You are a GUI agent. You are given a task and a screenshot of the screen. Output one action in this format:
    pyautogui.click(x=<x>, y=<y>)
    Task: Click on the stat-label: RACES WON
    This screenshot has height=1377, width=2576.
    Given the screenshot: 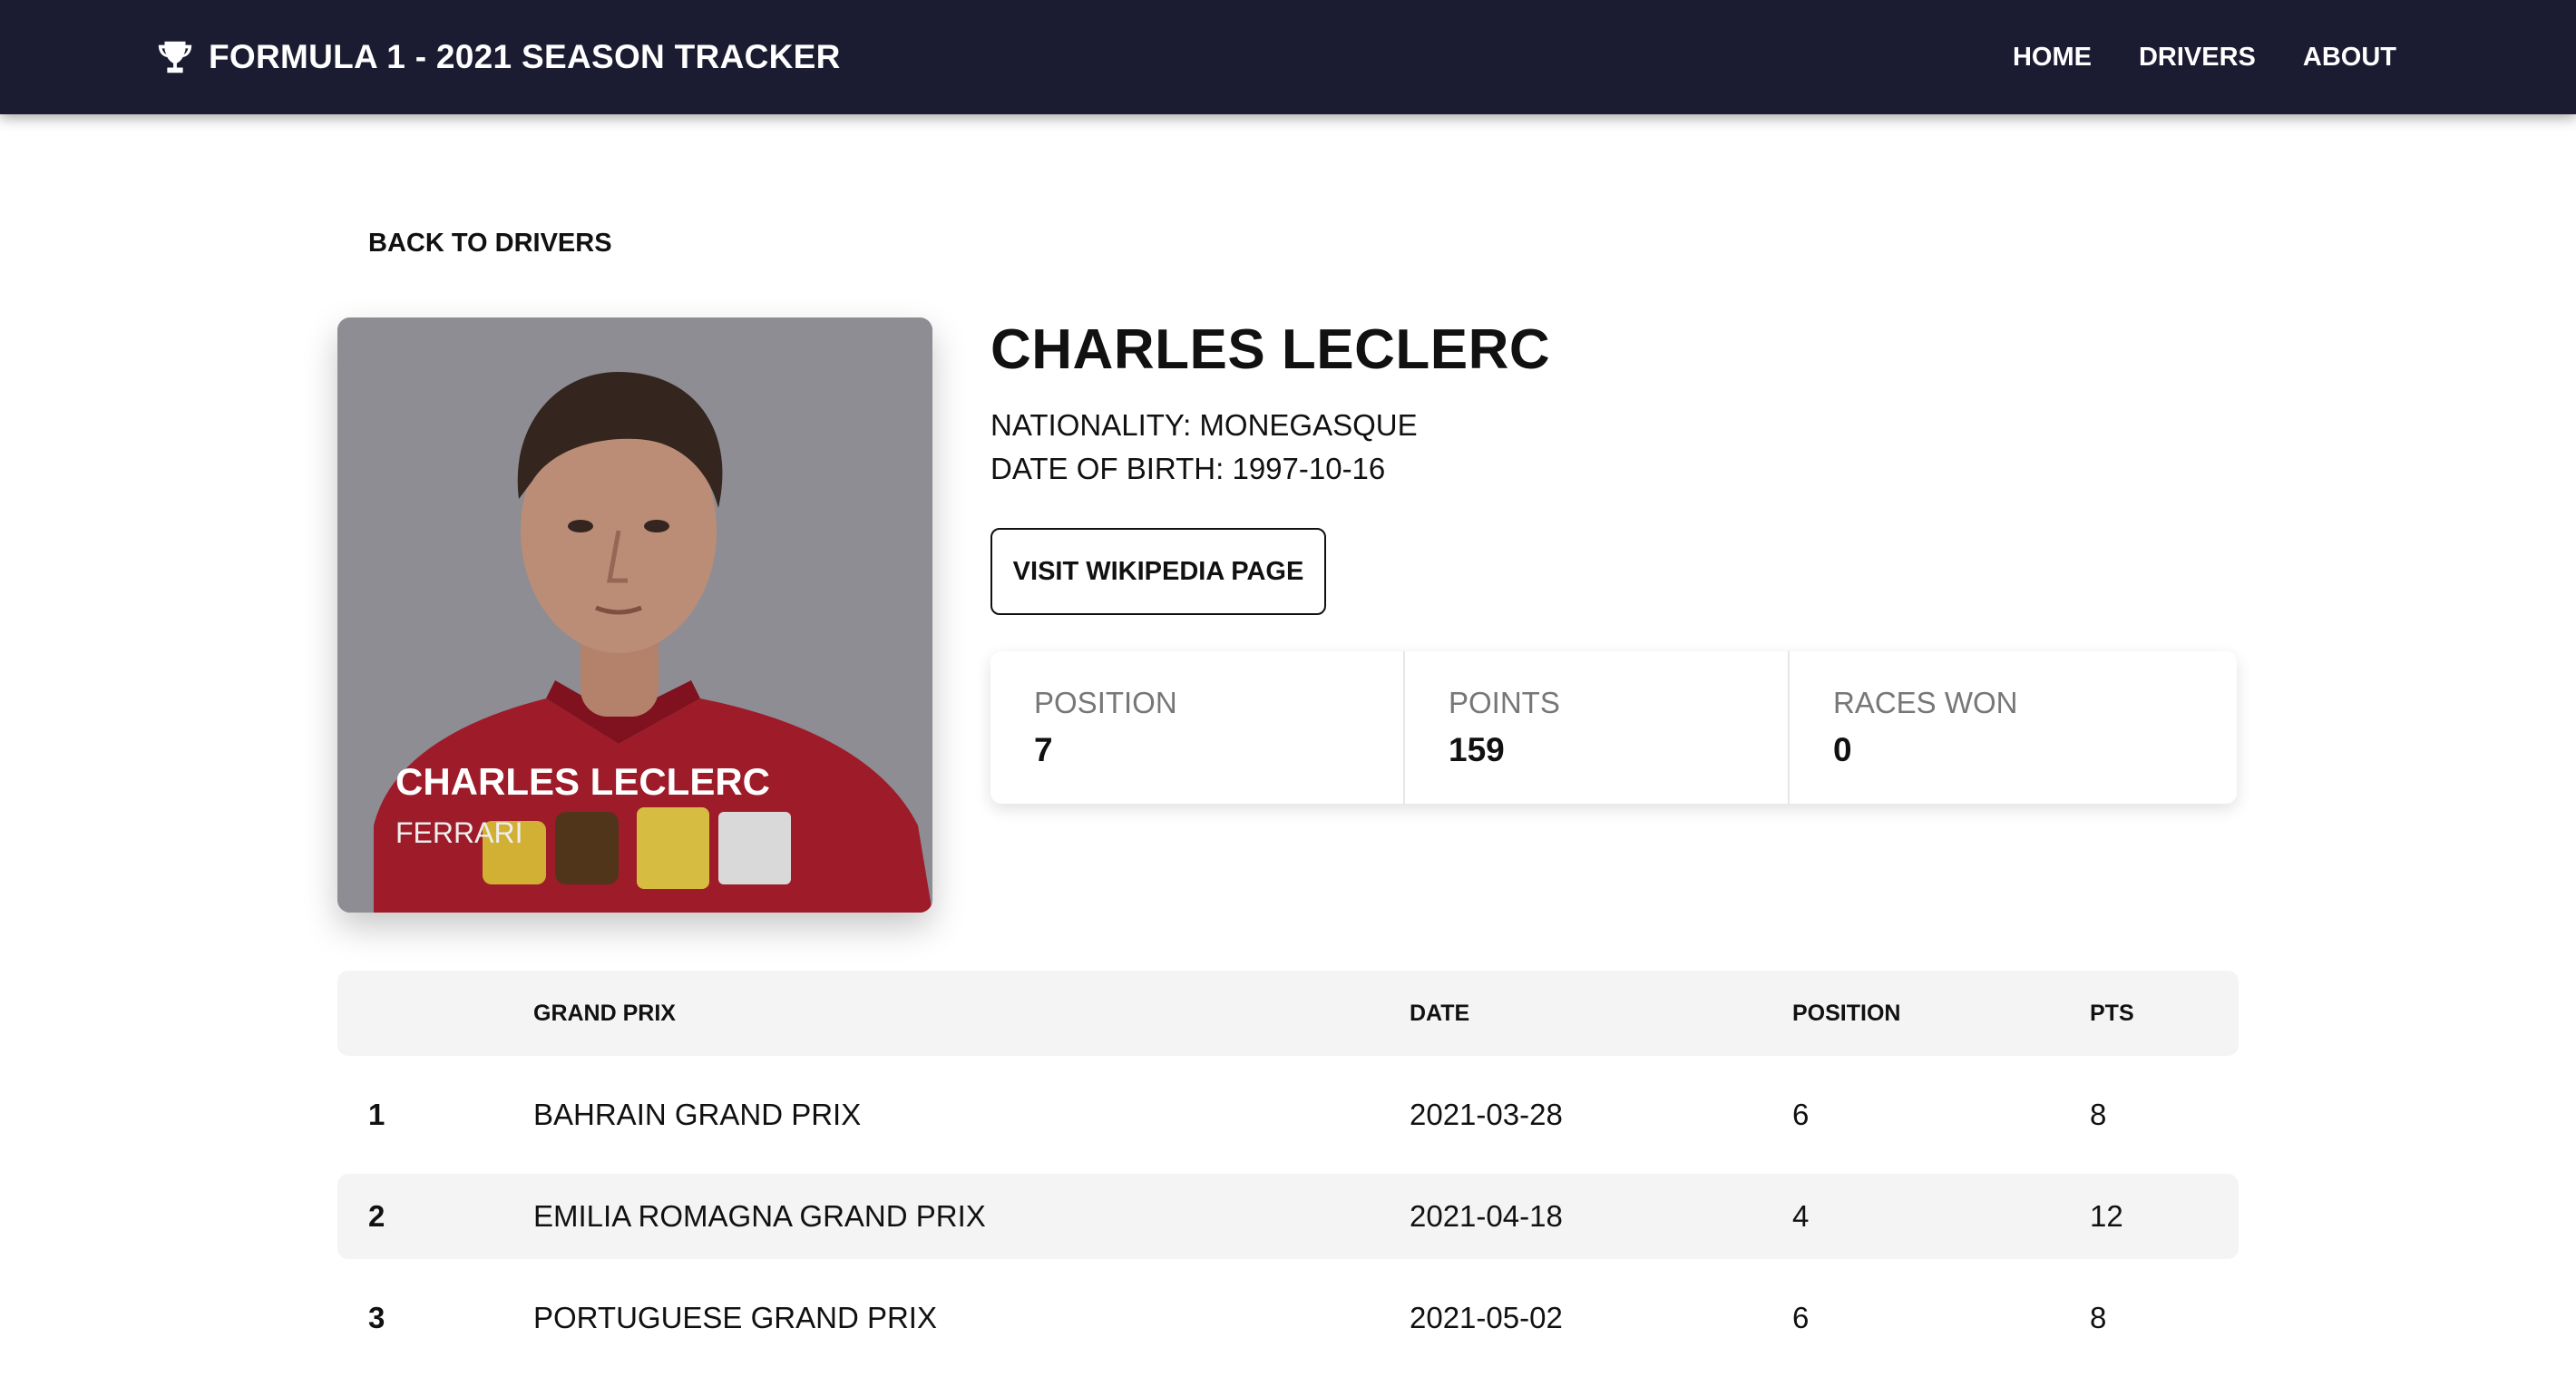 What is the action you would take?
    pyautogui.click(x=1925, y=702)
    